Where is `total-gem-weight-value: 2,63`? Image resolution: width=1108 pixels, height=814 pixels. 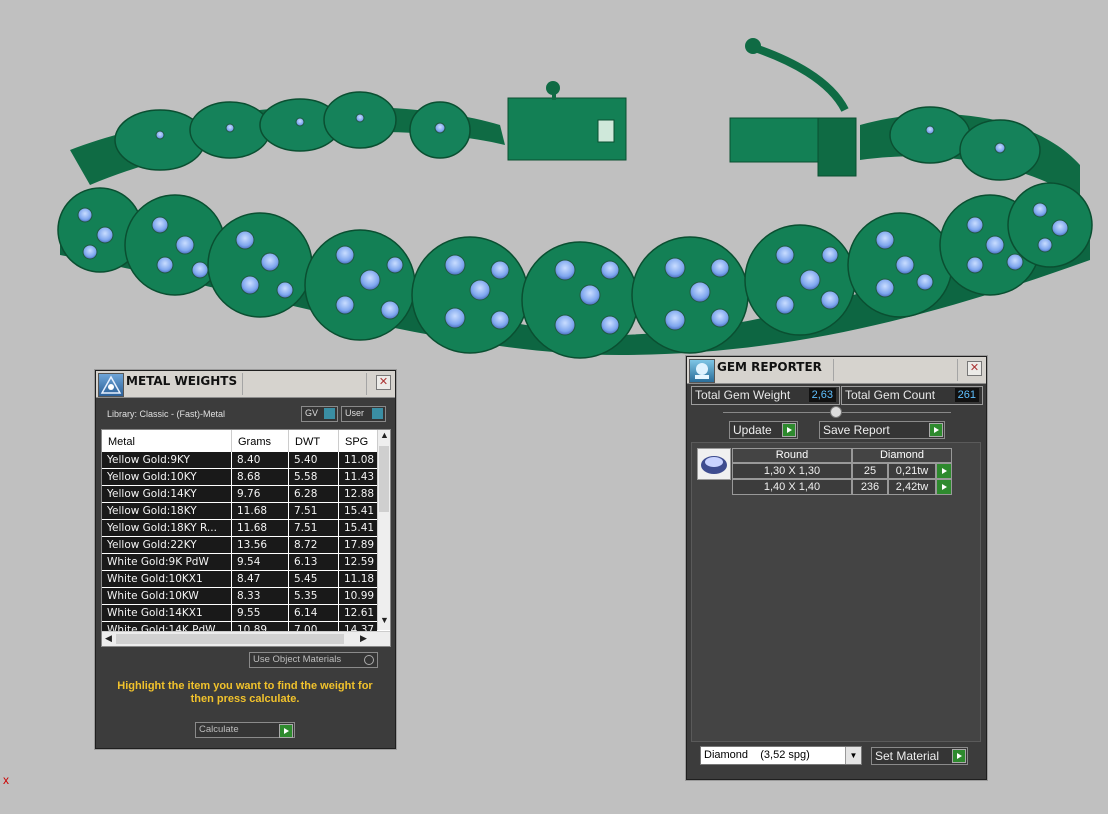
total-gem-weight-value: 2,63 is located at coordinates (822, 395).